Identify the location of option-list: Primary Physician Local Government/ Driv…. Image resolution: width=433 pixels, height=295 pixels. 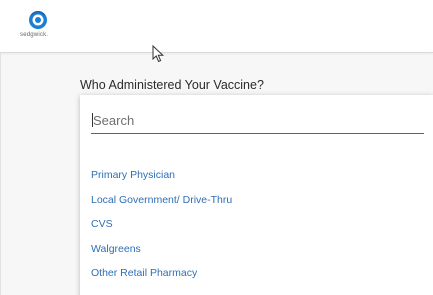
(161, 229).